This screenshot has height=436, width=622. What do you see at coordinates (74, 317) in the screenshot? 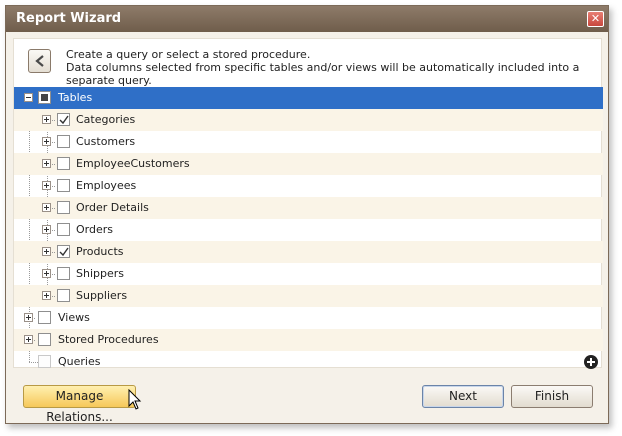
I see `tree-node-label: Views` at bounding box center [74, 317].